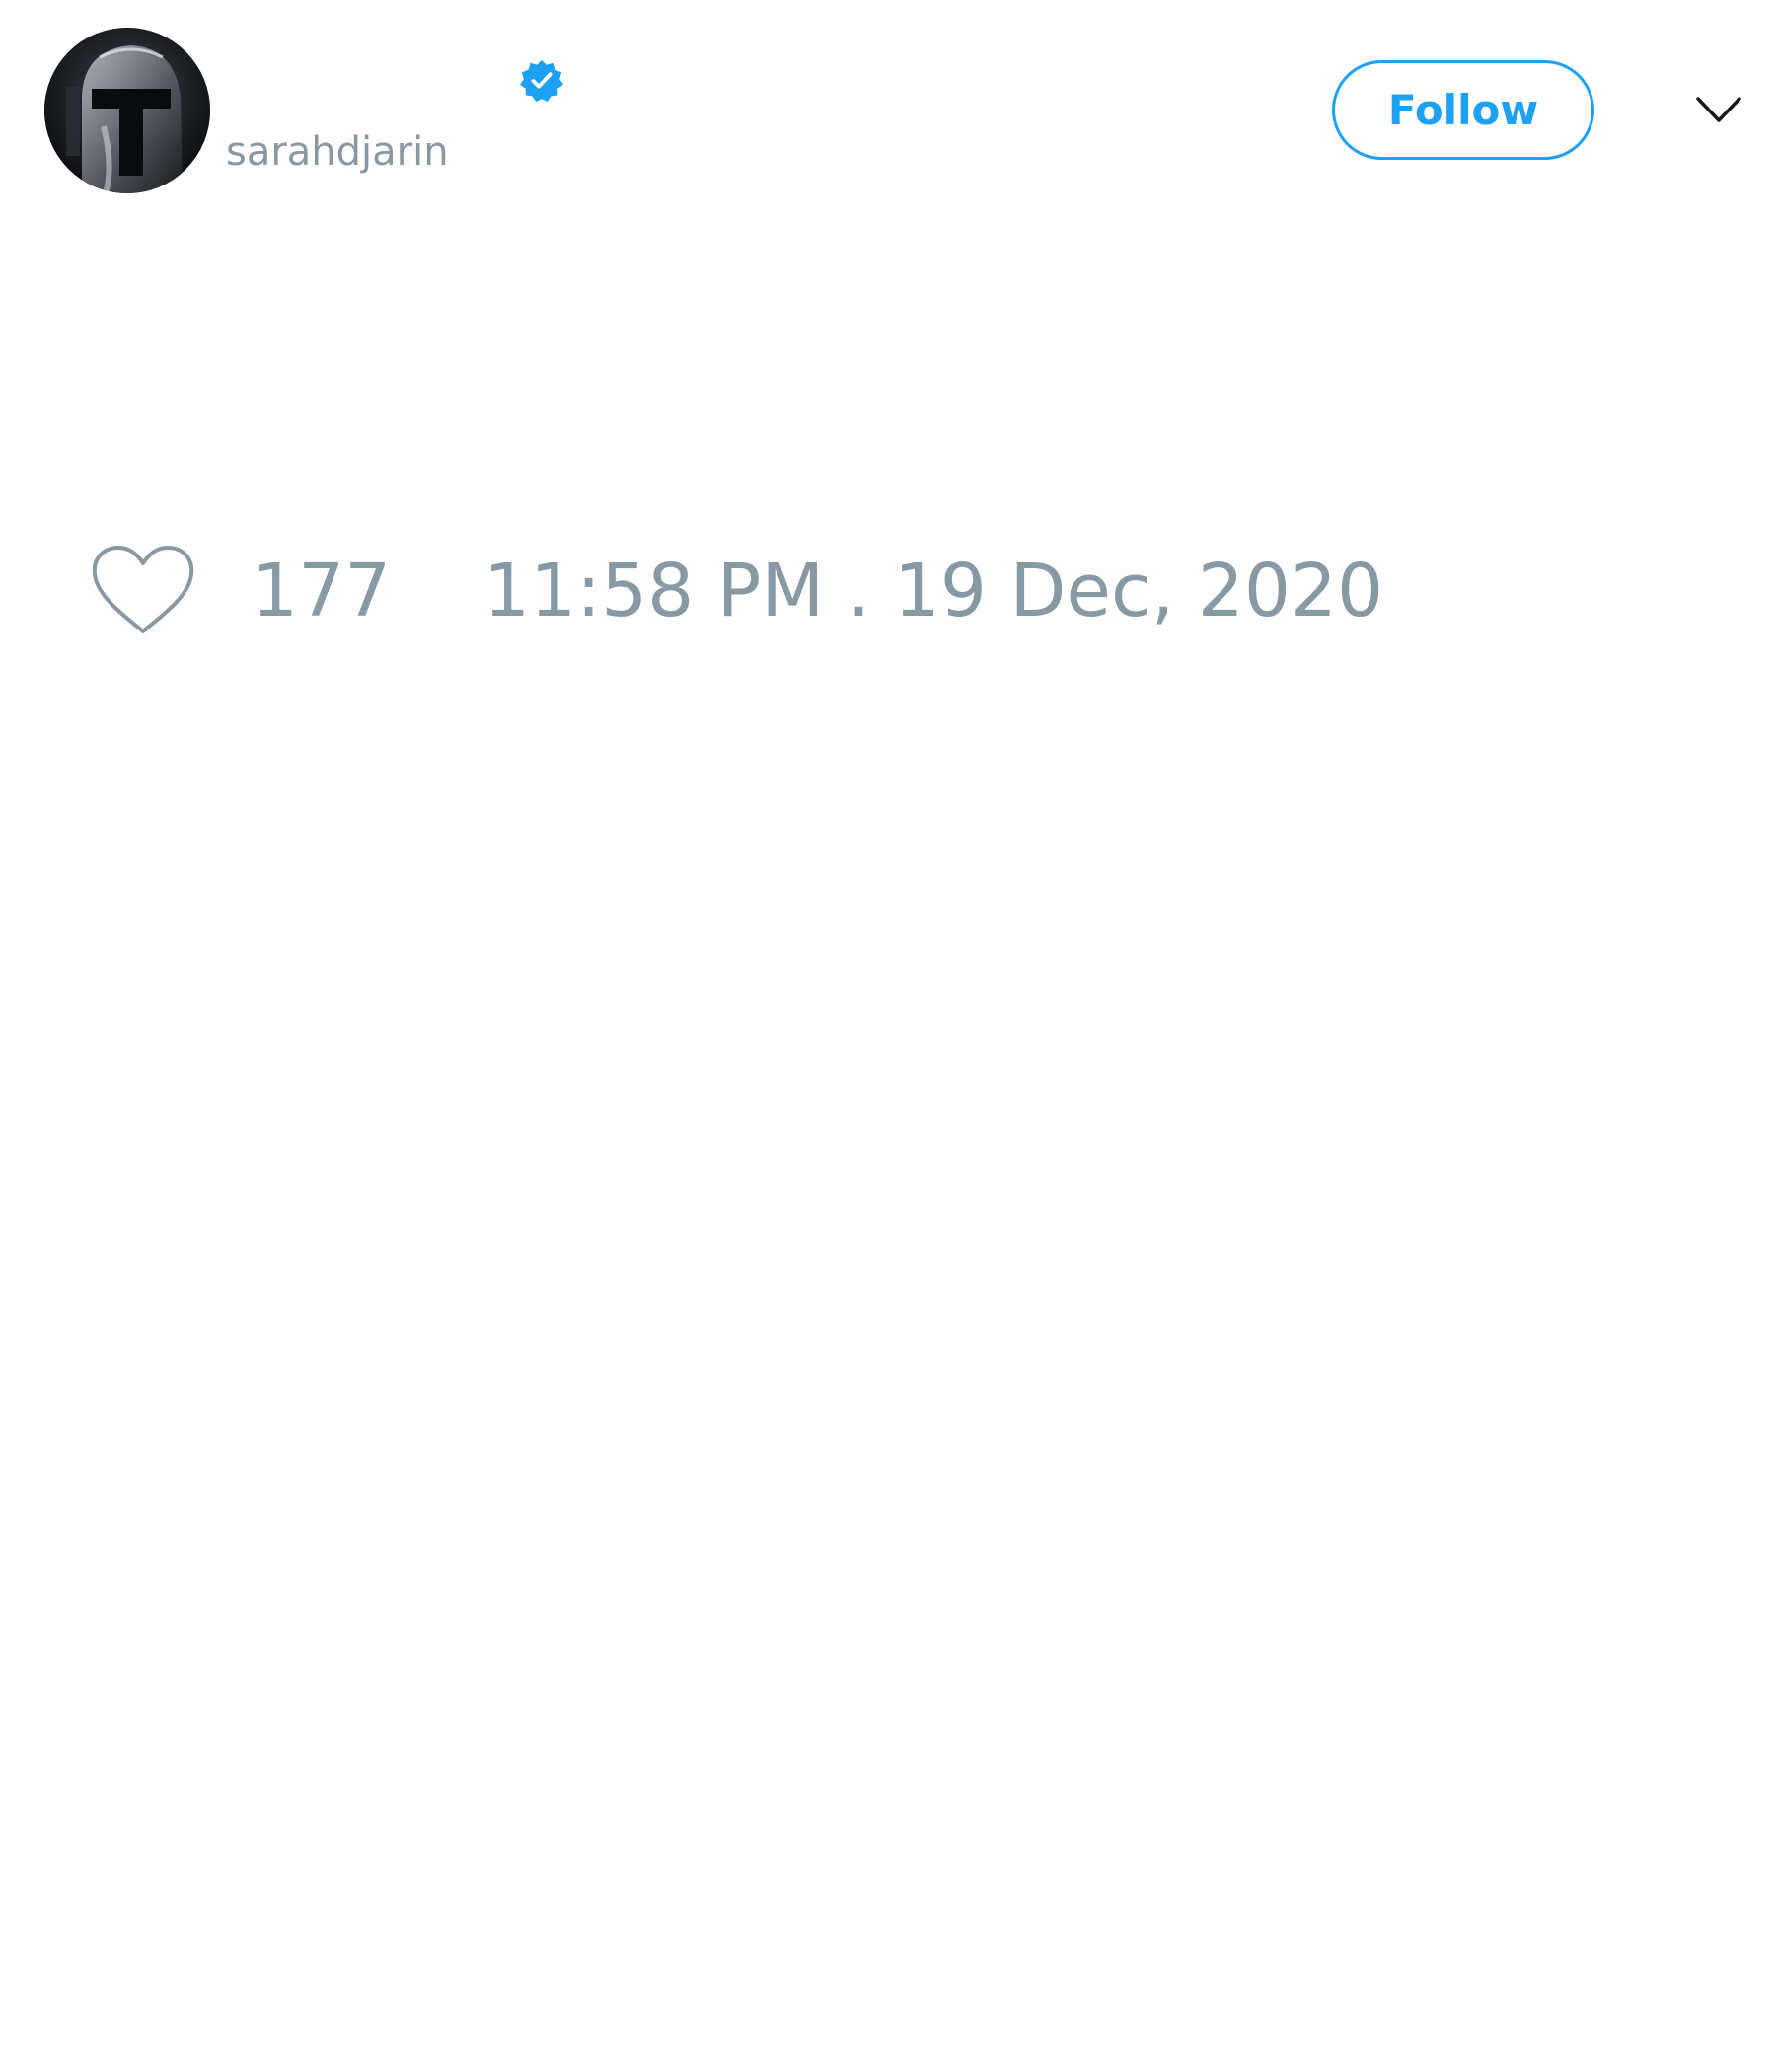 The height and width of the screenshot is (2072, 1776). I want to click on chevron-down-icon, so click(1719, 110).